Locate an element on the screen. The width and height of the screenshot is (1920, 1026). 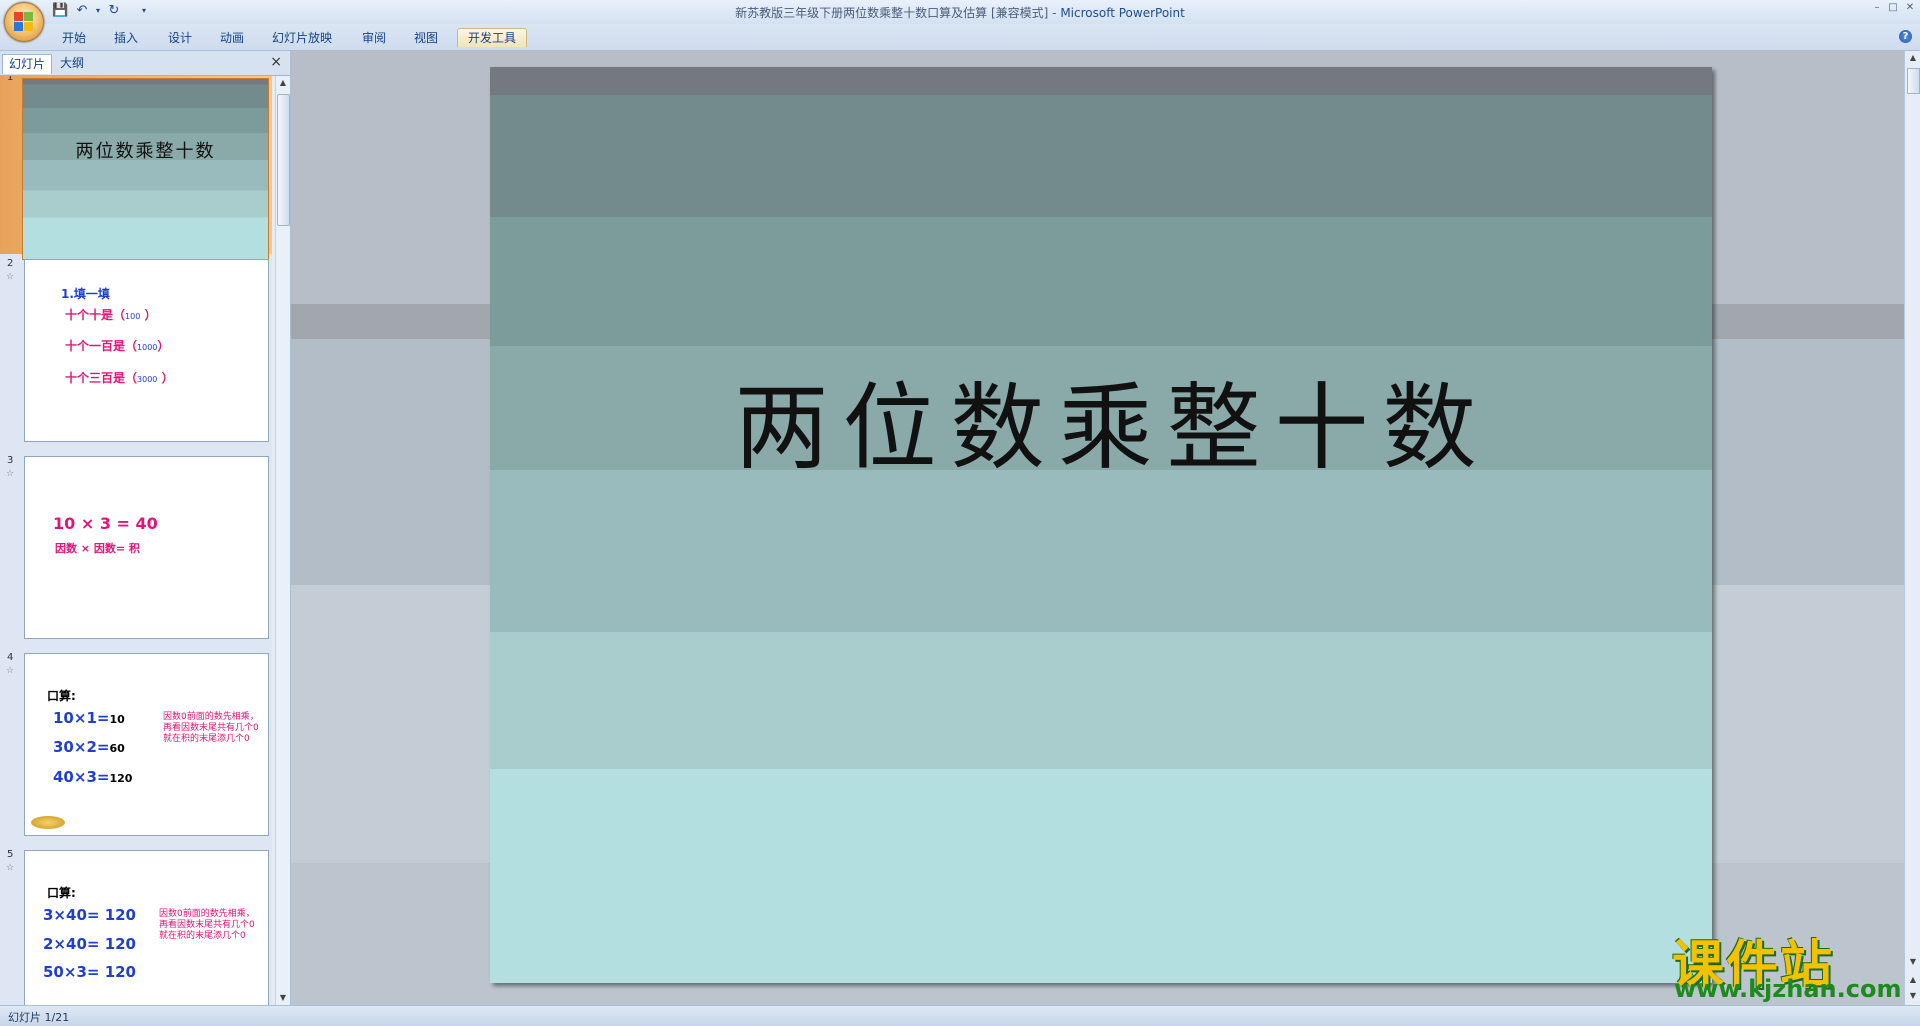
office-button is located at coordinates (24, 22).